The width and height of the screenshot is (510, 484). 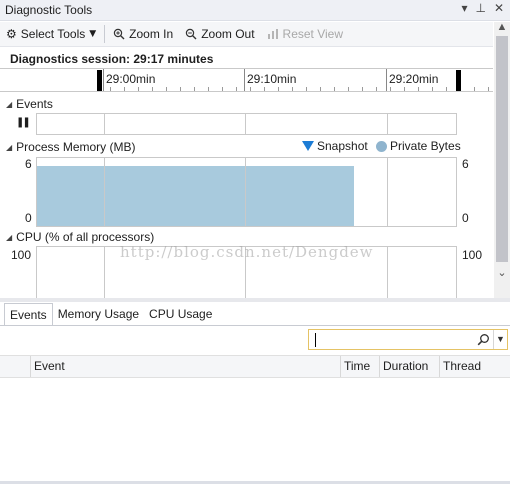 I want to click on memory-chart, so click(x=246, y=192).